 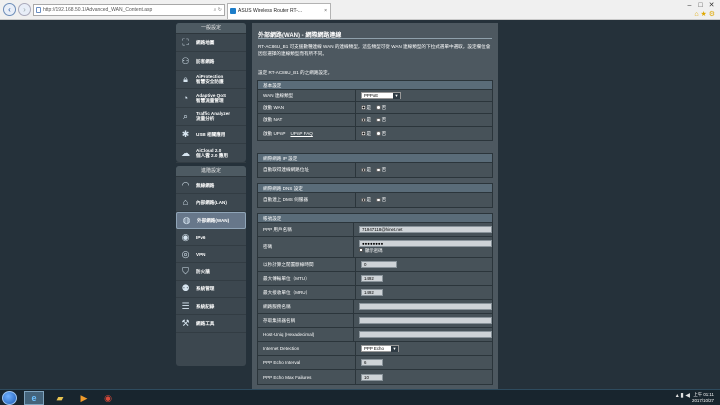 What do you see at coordinates (34, 398) in the screenshot?
I see `internet-explorer-icon: e` at bounding box center [34, 398].